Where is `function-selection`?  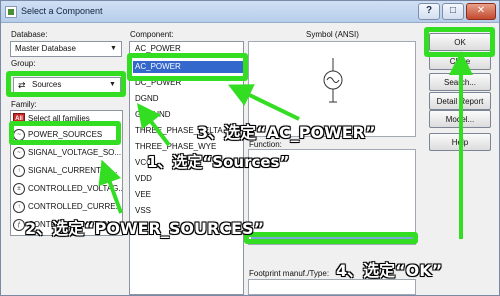
function-selection is located at coordinates (332, 239).